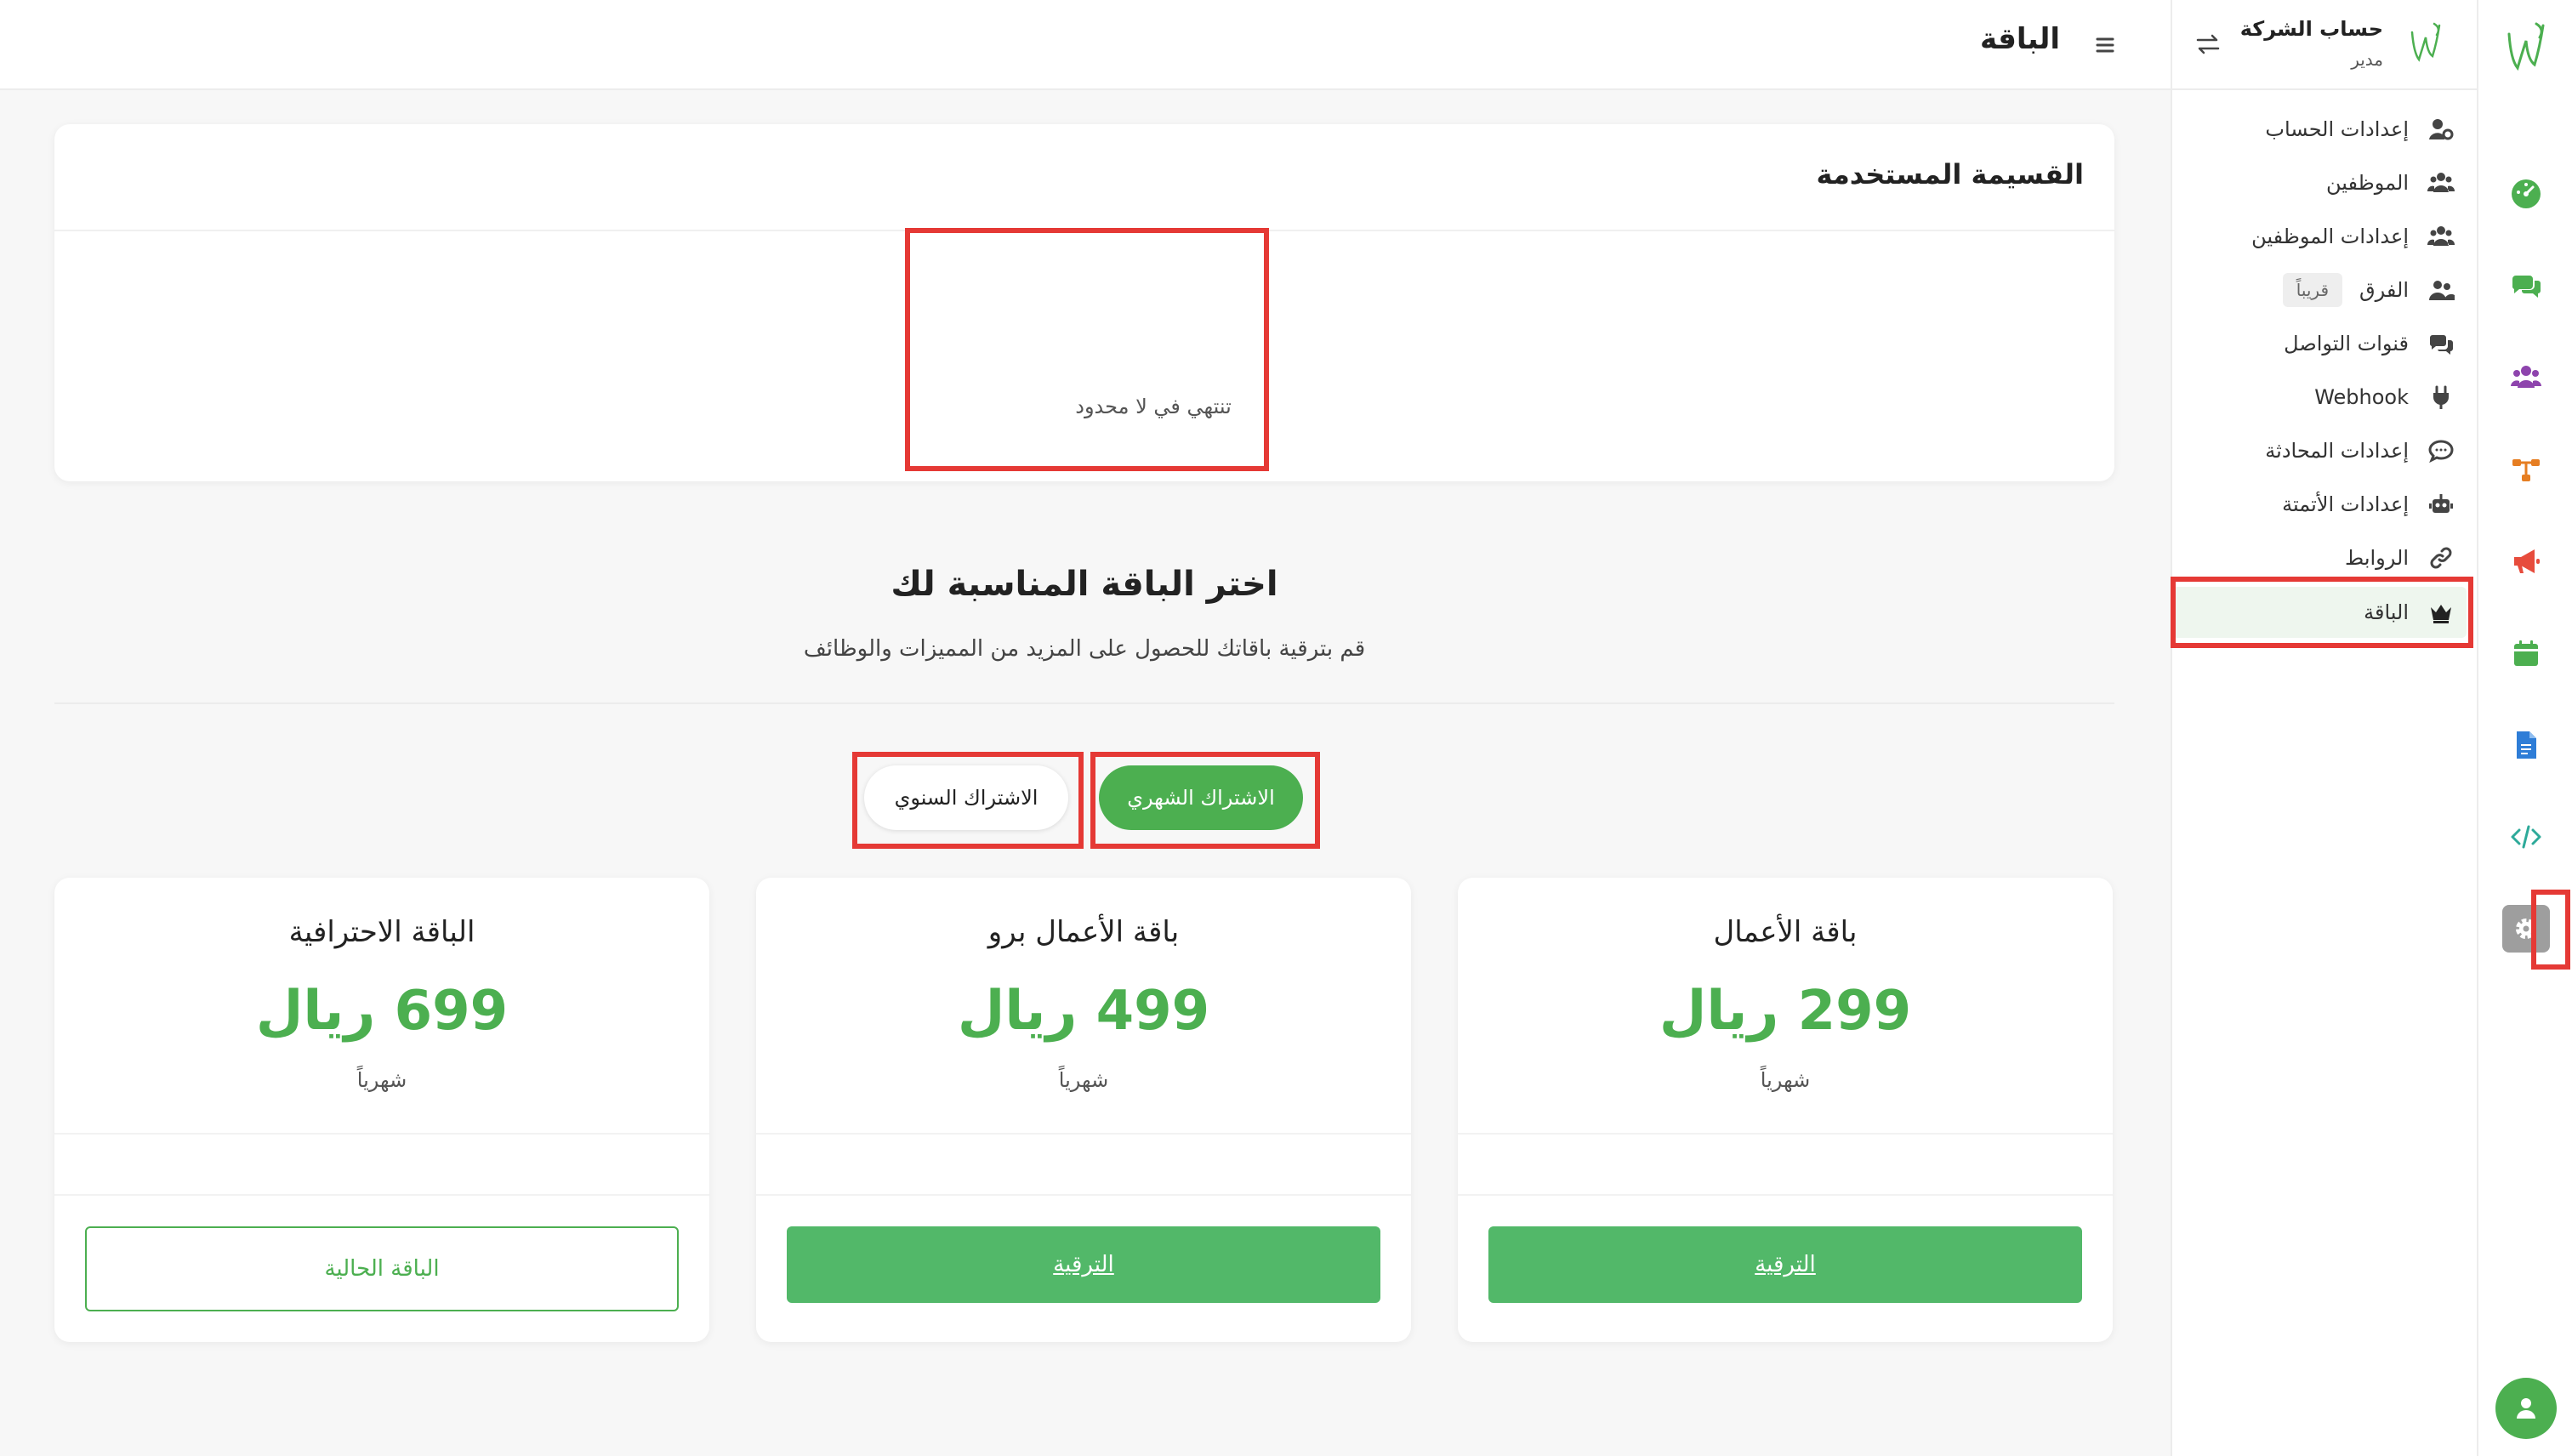  What do you see at coordinates (2441, 129) in the screenshot?
I see `user-gear-icon` at bounding box center [2441, 129].